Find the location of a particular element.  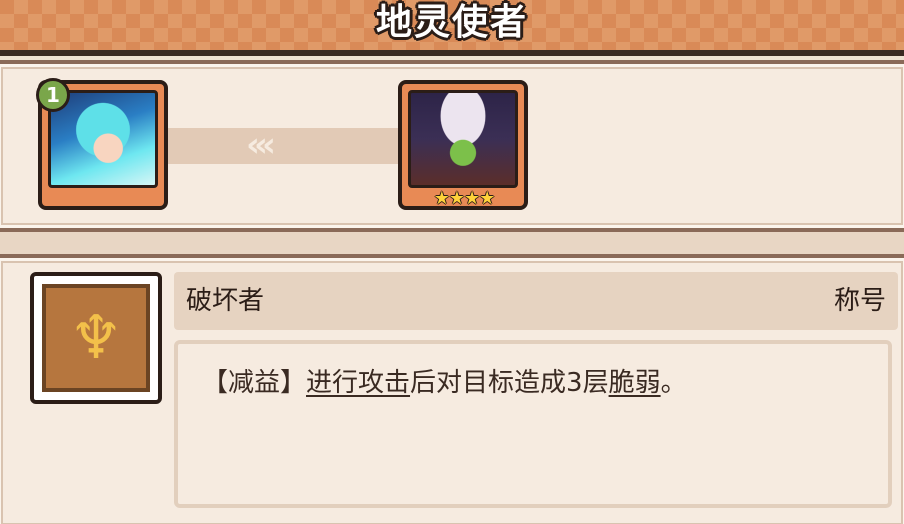

skill-type-tag: 称号 is located at coordinates (859, 301).